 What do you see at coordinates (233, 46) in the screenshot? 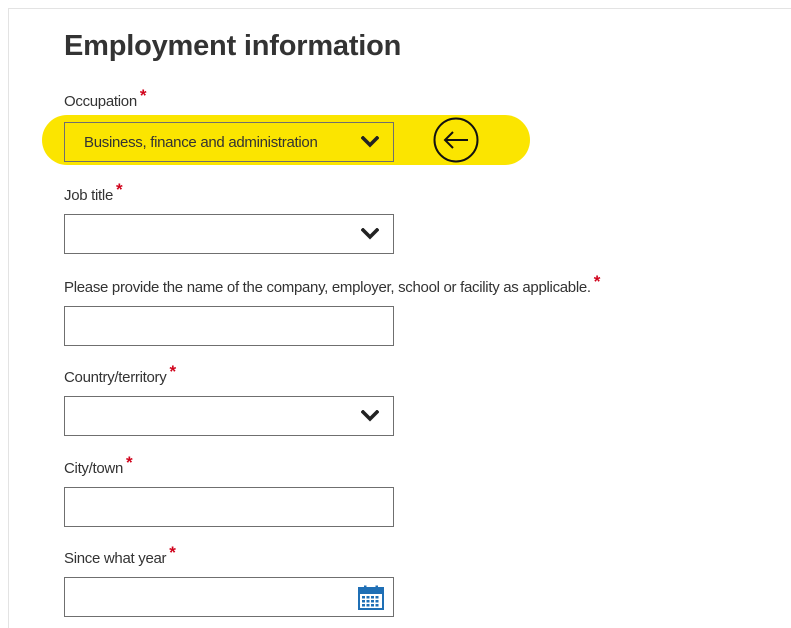
I see `page-title: Employment information` at bounding box center [233, 46].